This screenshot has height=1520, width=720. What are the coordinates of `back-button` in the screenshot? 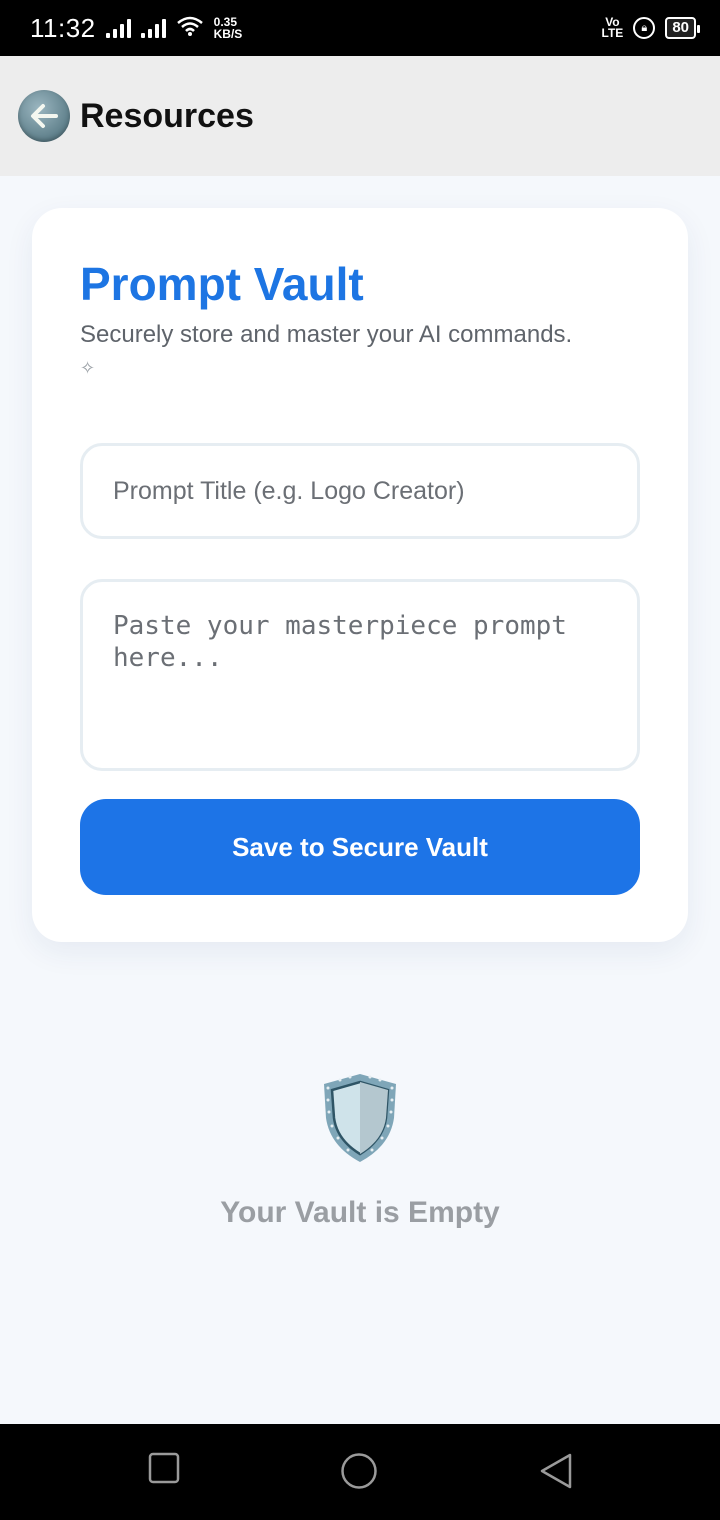 It's located at (44, 116).